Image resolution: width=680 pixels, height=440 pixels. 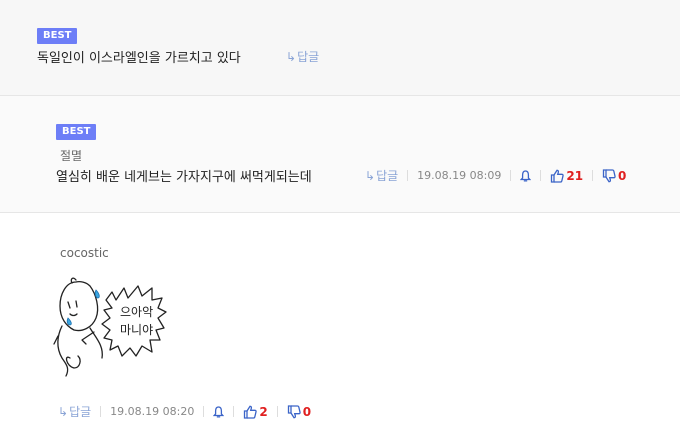 What do you see at coordinates (71, 155) in the screenshot?
I see `author-name: 절멸` at bounding box center [71, 155].